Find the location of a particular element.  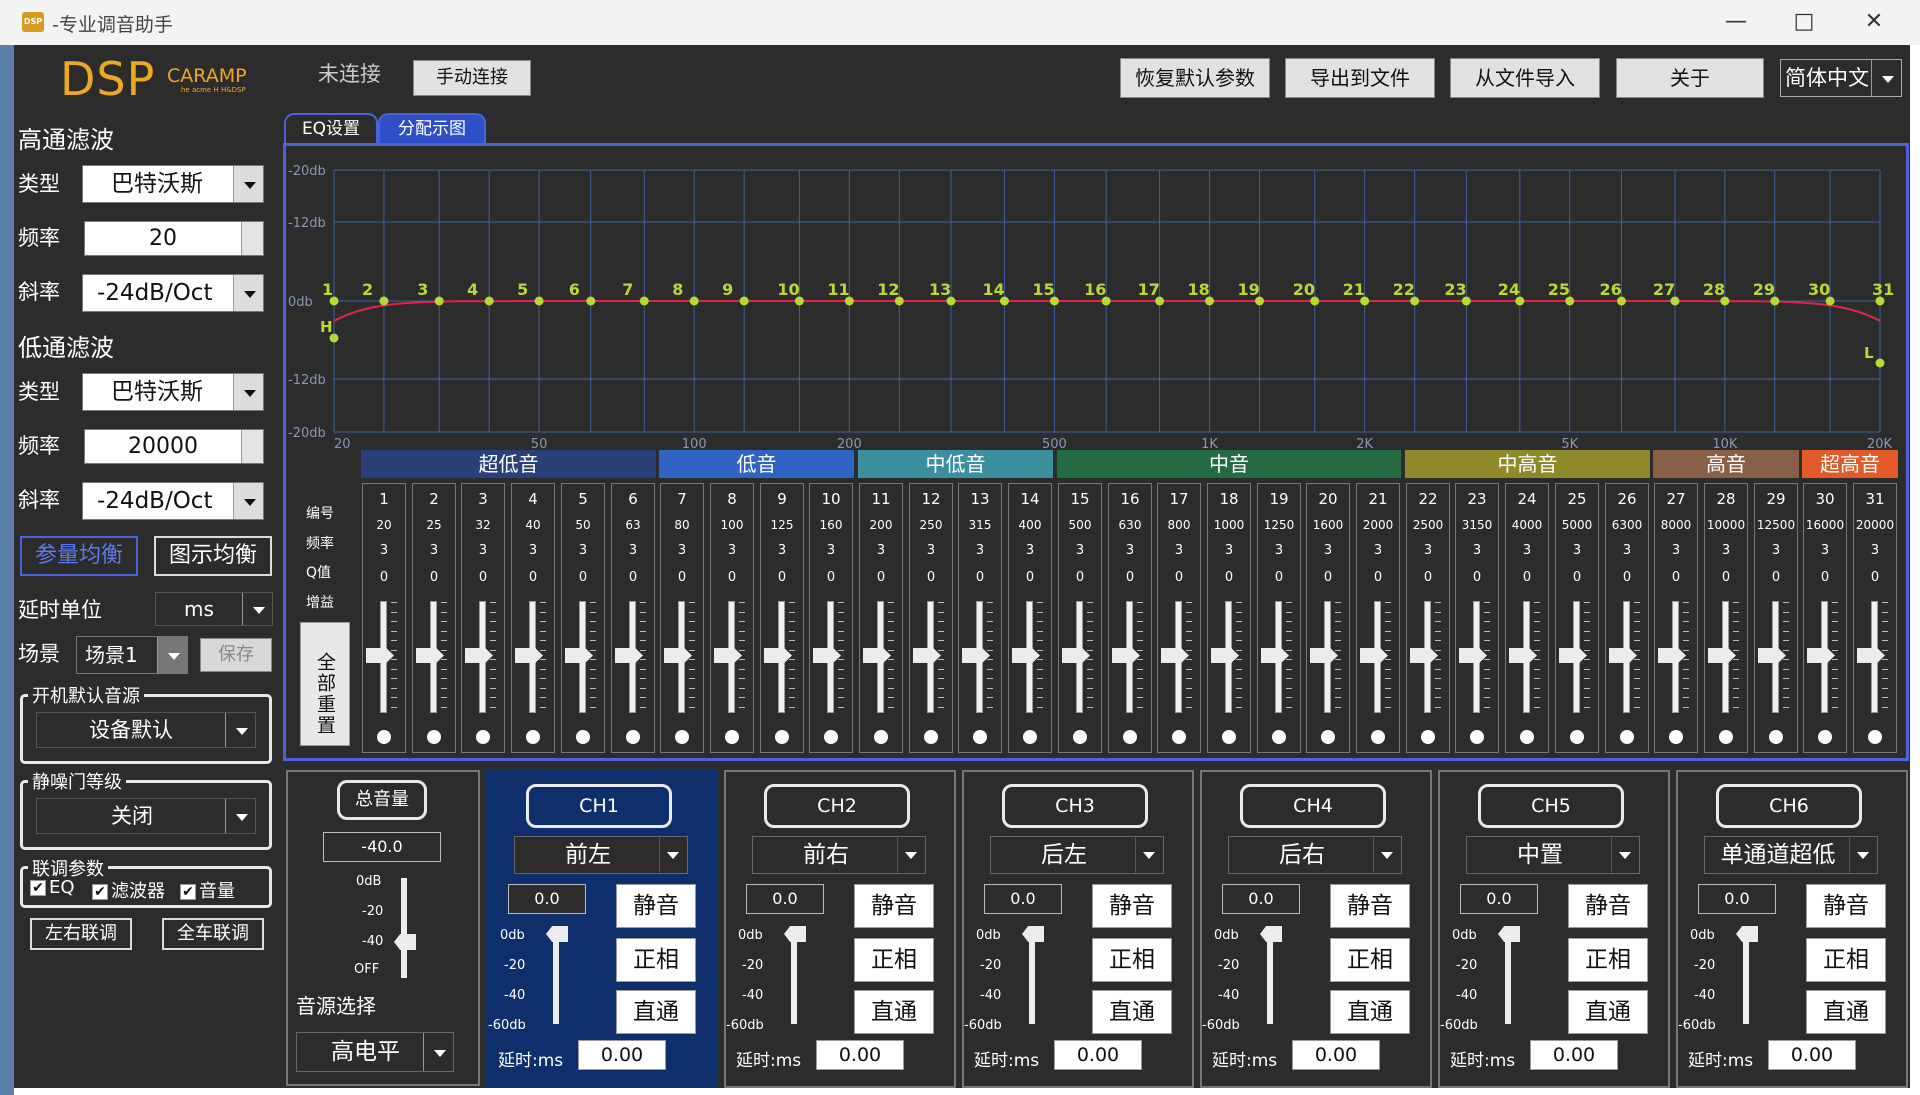

lpf-slope-select: -24dB/Oct is located at coordinates (173, 501).